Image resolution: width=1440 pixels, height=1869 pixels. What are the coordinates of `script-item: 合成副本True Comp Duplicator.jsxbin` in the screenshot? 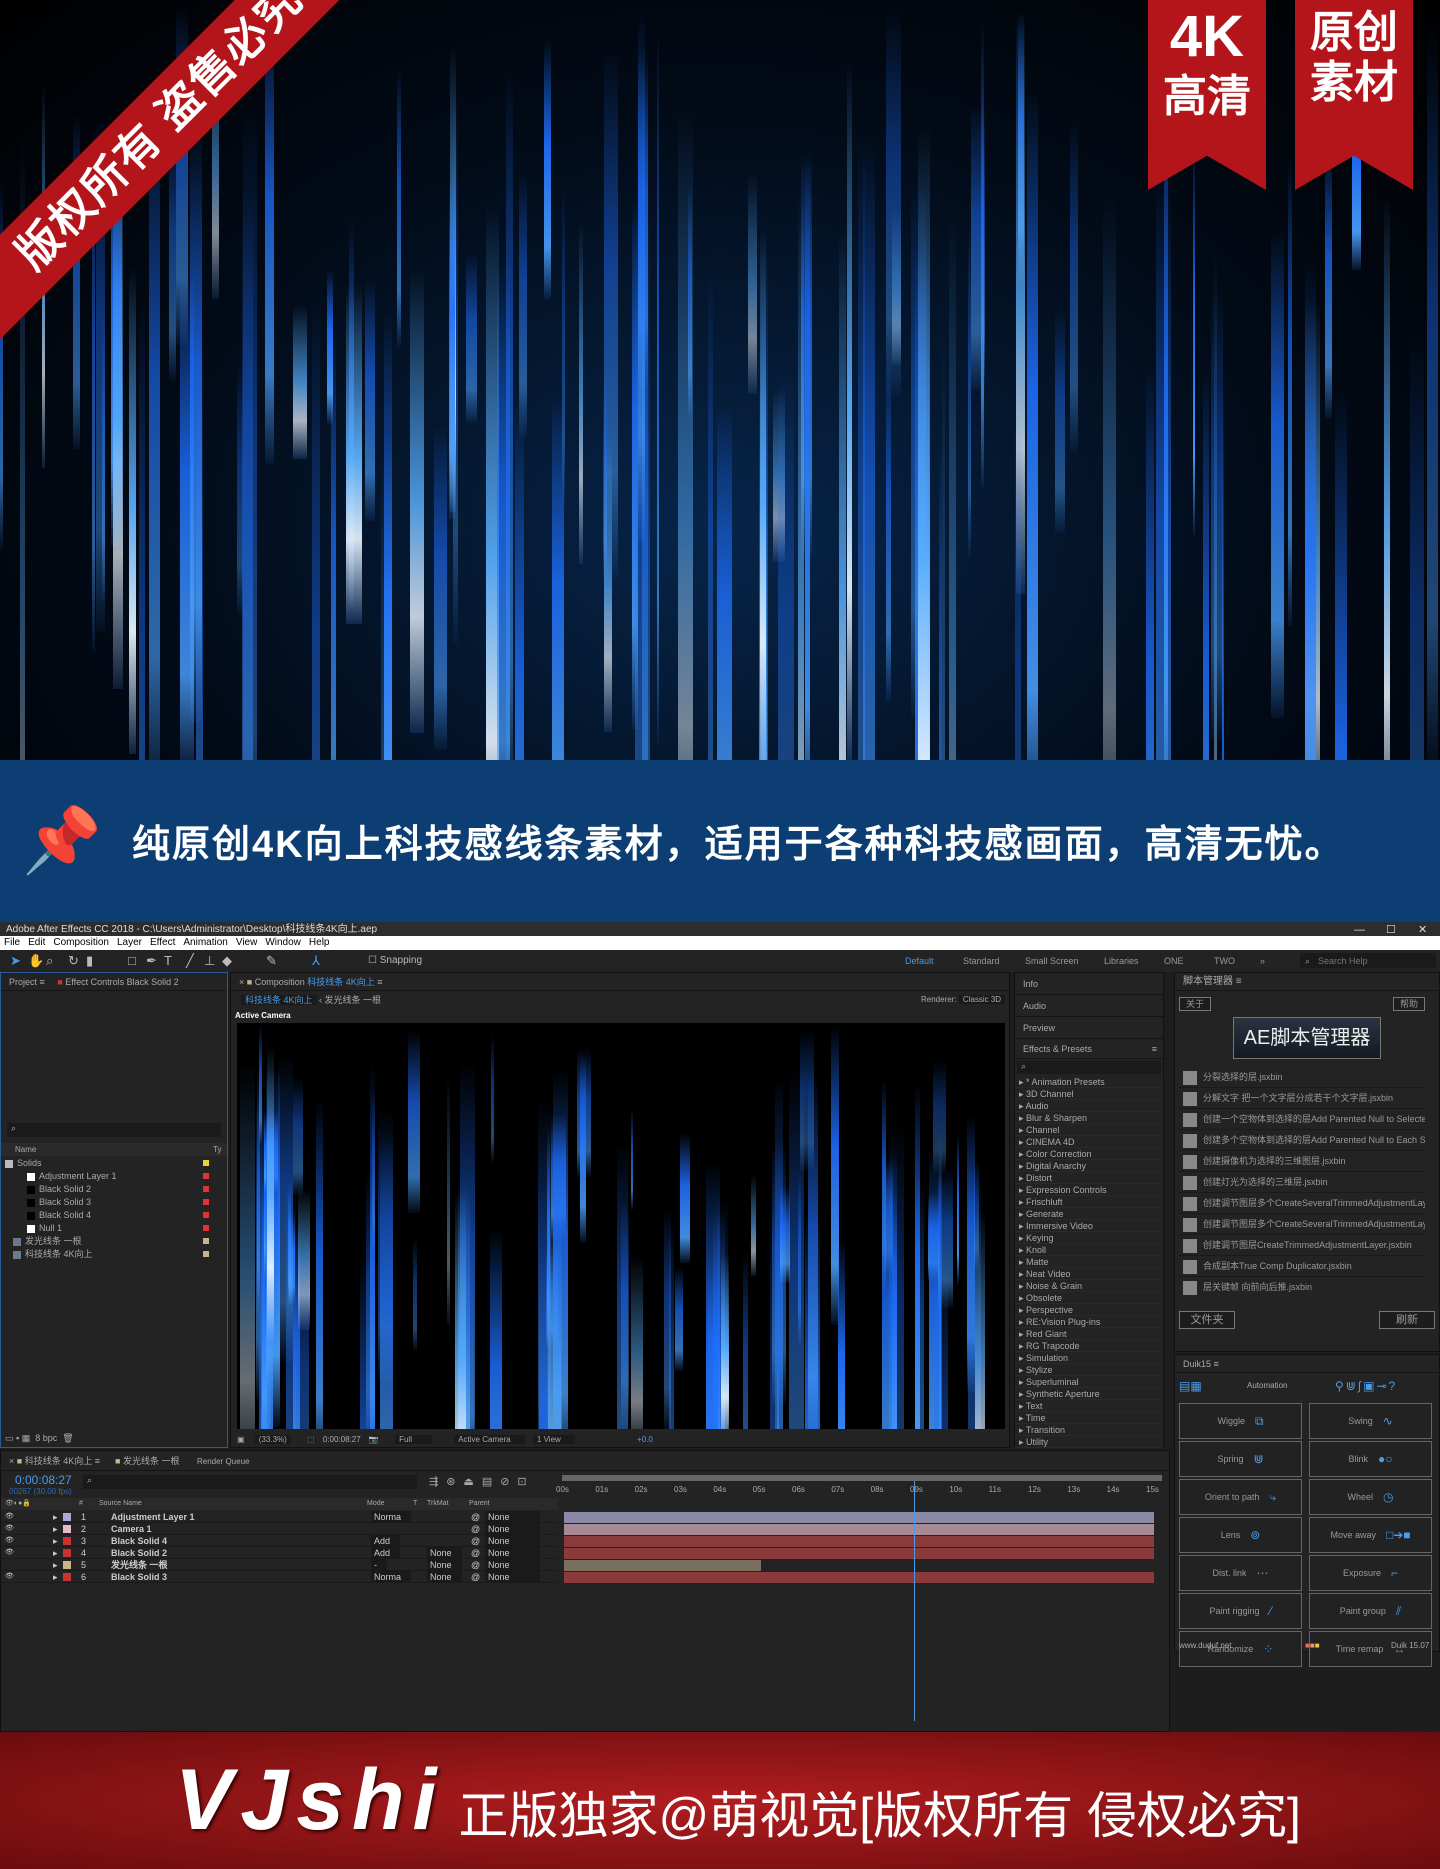 It's located at (1302, 1266).